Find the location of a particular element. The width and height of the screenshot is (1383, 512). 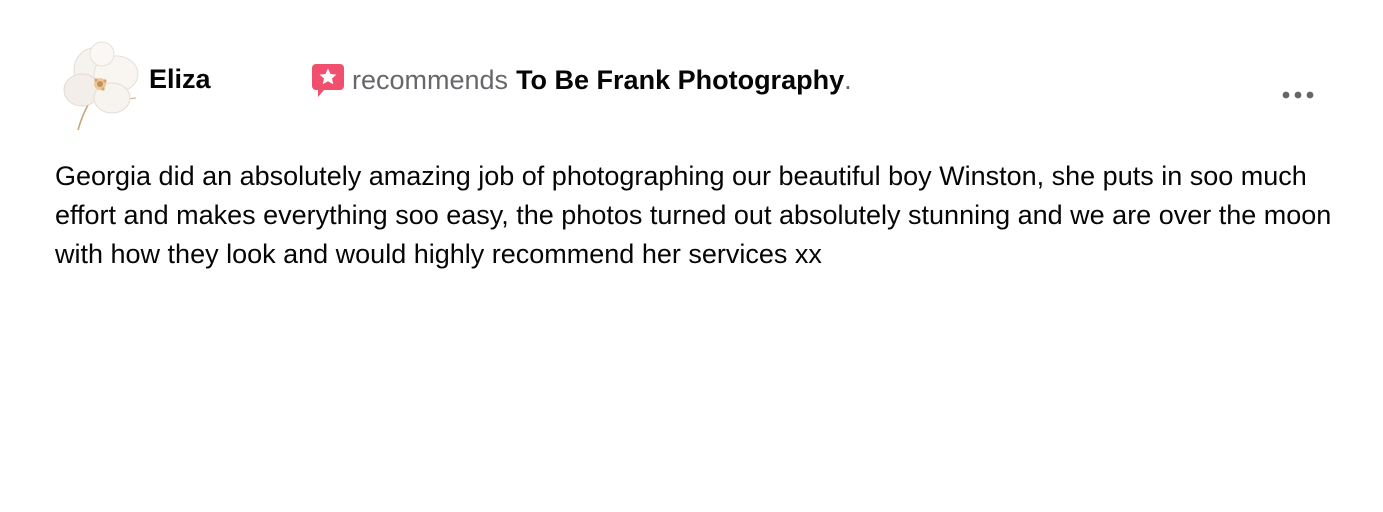

recommendation-line: recommends To Be Frank Photography . is located at coordinates (582, 80).